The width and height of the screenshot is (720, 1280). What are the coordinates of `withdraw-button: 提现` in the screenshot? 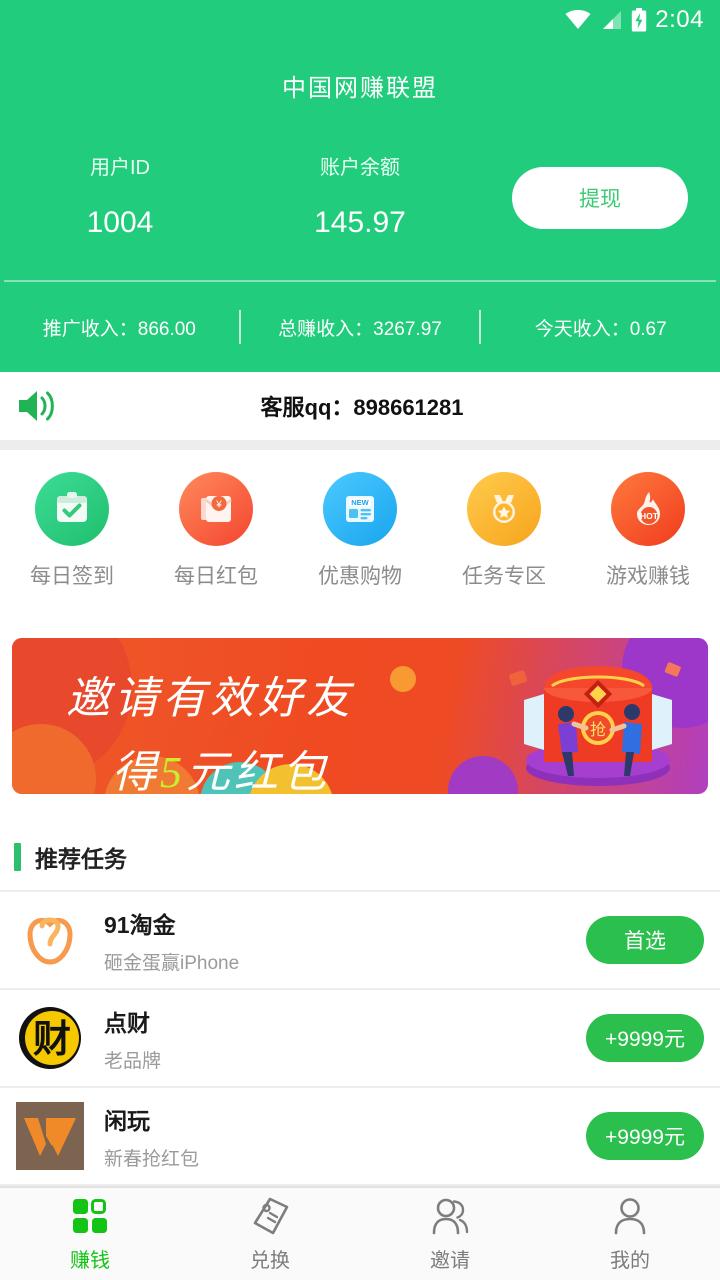 It's located at (600, 198).